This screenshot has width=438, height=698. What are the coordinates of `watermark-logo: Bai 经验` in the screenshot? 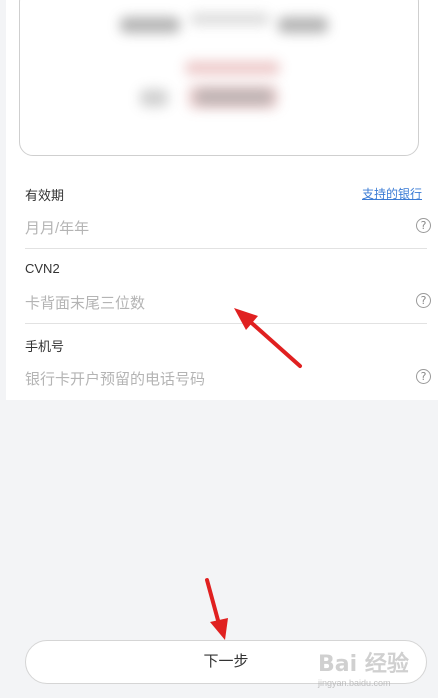 It's located at (363, 664).